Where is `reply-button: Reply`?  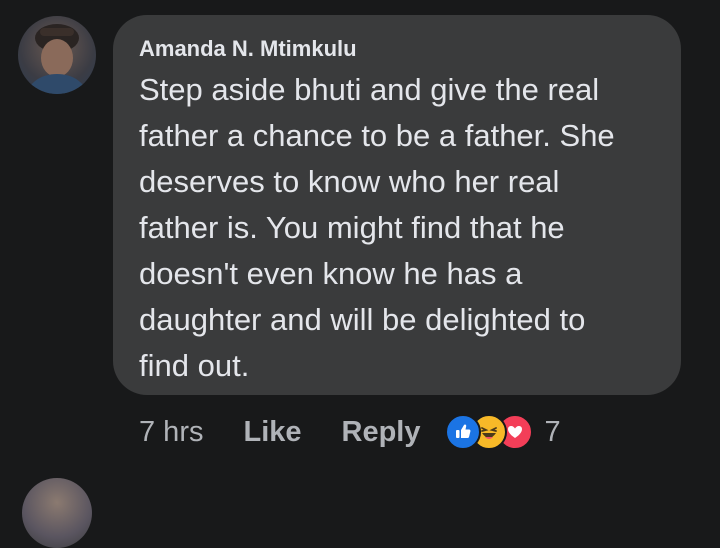
reply-button: Reply is located at coordinates (381, 432).